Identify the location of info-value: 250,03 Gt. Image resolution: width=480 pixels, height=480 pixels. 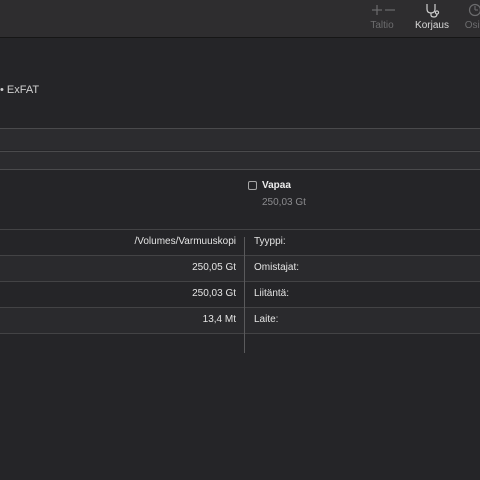
(214, 293).